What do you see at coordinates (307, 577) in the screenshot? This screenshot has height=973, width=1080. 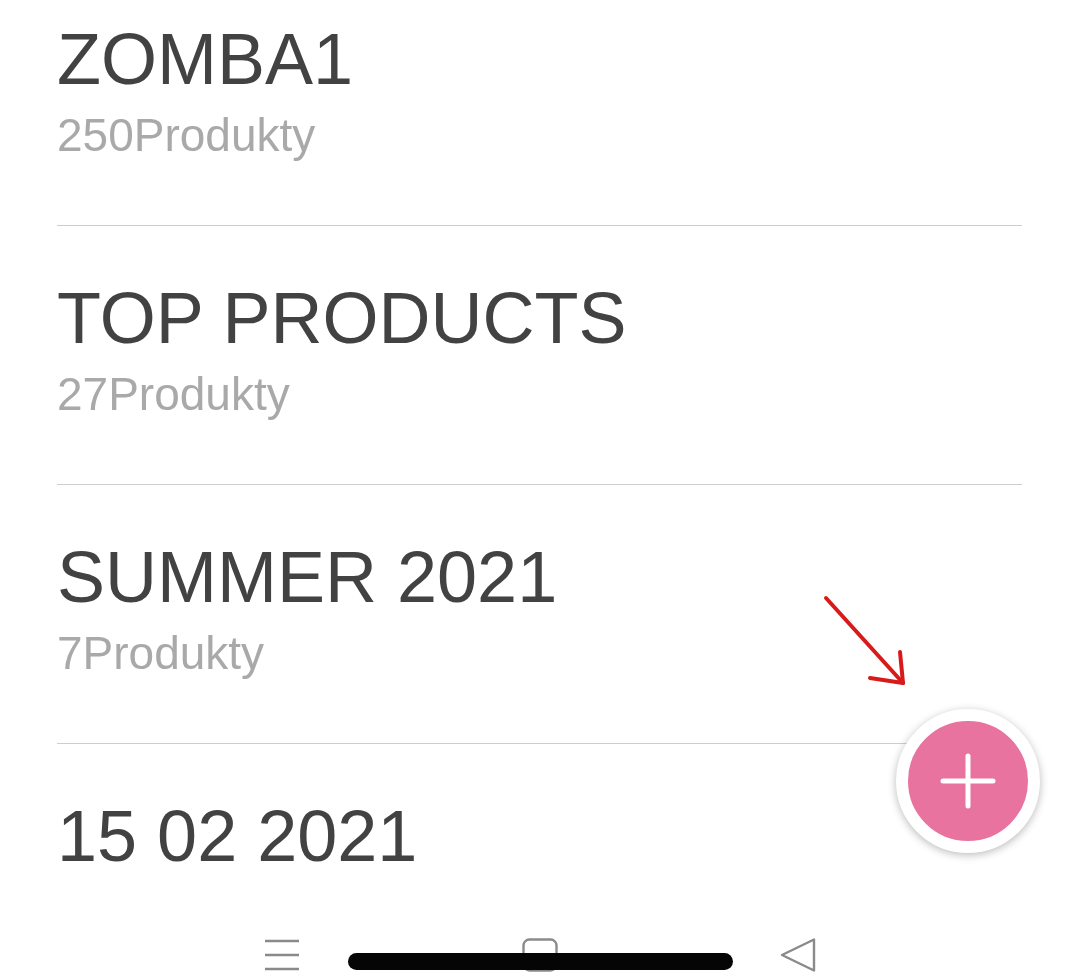 I see `collection-name: SUMMER 2021` at bounding box center [307, 577].